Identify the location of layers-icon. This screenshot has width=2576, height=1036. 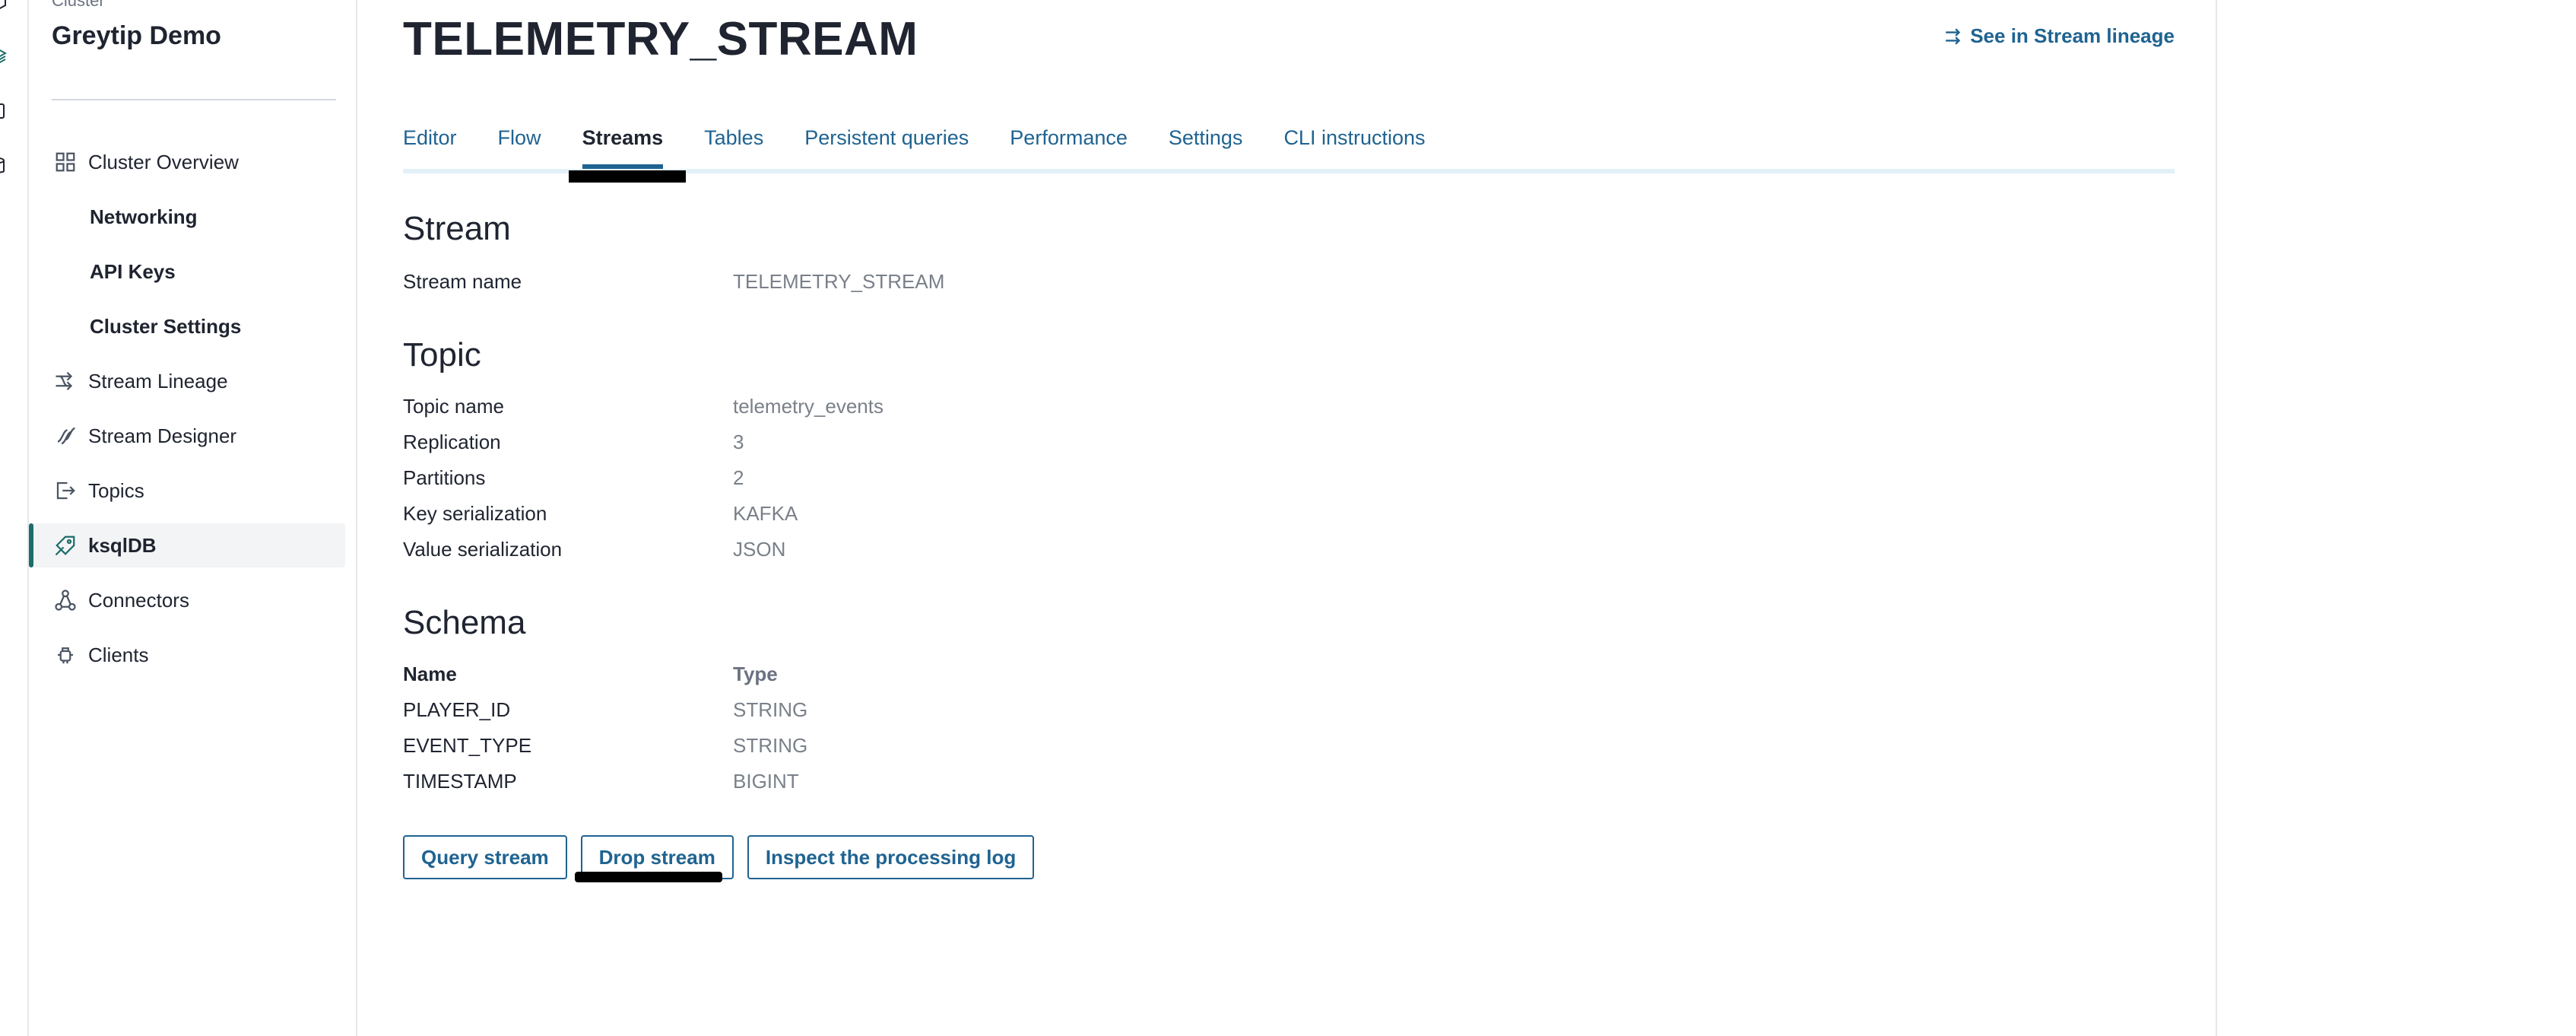
(4, 56).